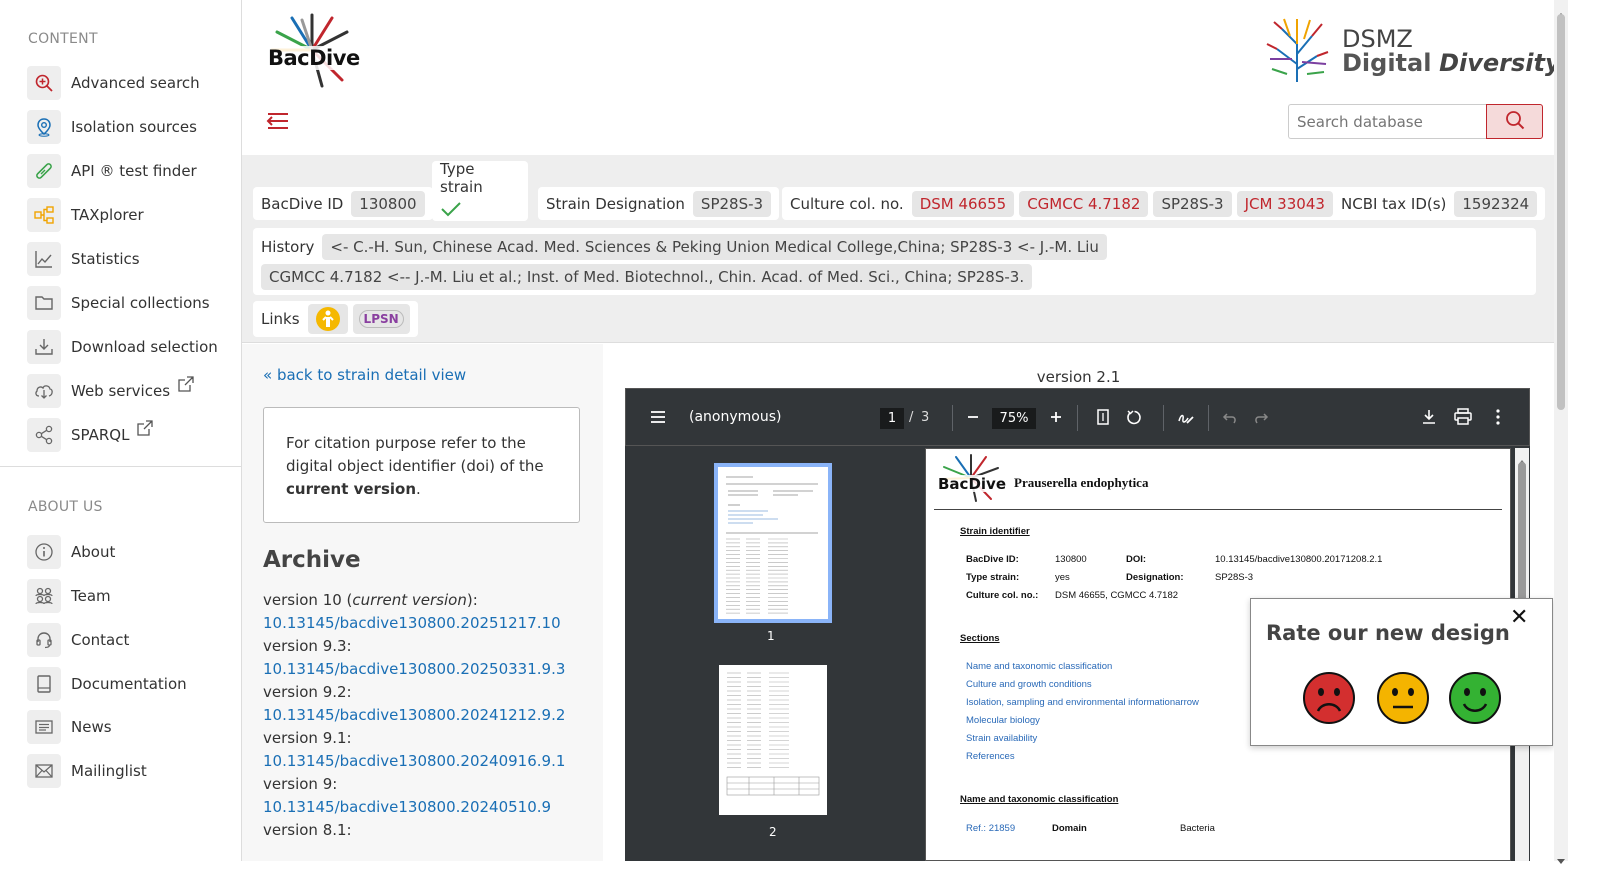 The image size is (1600, 869). I want to click on sidebar-item-web-services: Web services, so click(110, 391).